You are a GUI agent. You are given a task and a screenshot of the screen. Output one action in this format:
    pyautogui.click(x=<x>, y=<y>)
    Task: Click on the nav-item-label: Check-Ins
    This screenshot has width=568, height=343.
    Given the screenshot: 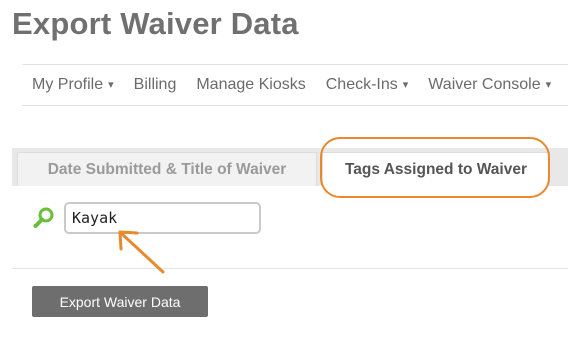 What is the action you would take?
    pyautogui.click(x=361, y=84)
    